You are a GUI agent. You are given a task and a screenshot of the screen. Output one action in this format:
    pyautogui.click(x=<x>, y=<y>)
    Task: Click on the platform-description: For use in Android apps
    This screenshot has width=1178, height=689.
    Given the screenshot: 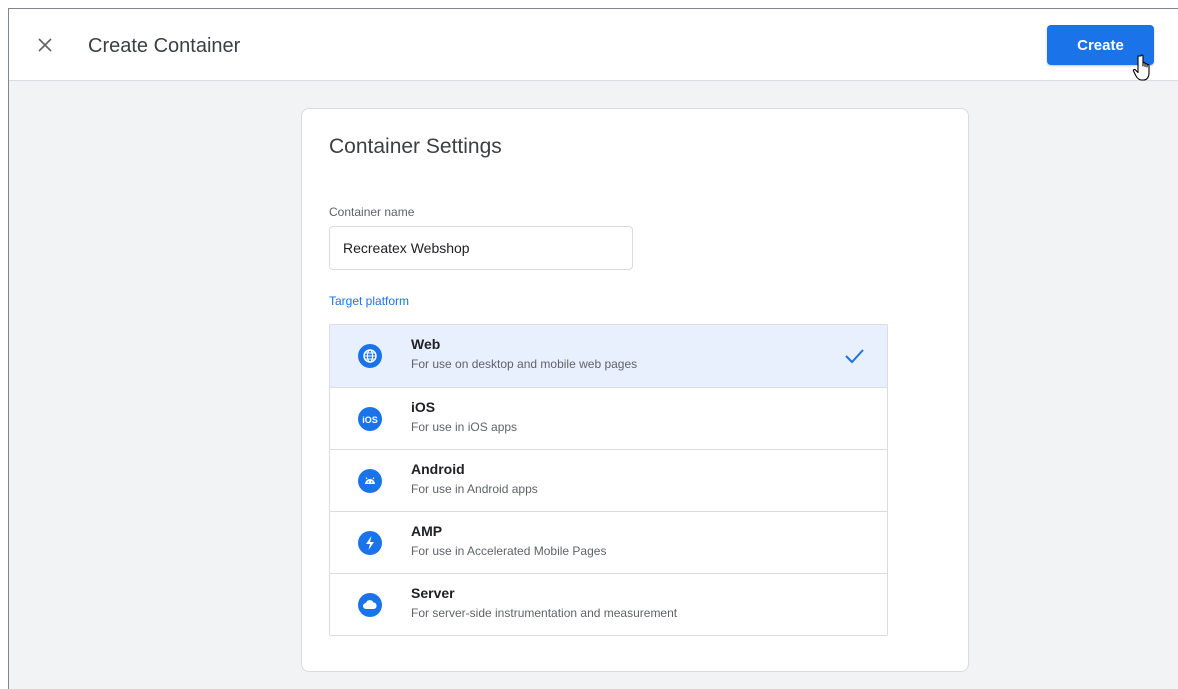 What is the action you would take?
    pyautogui.click(x=474, y=489)
    